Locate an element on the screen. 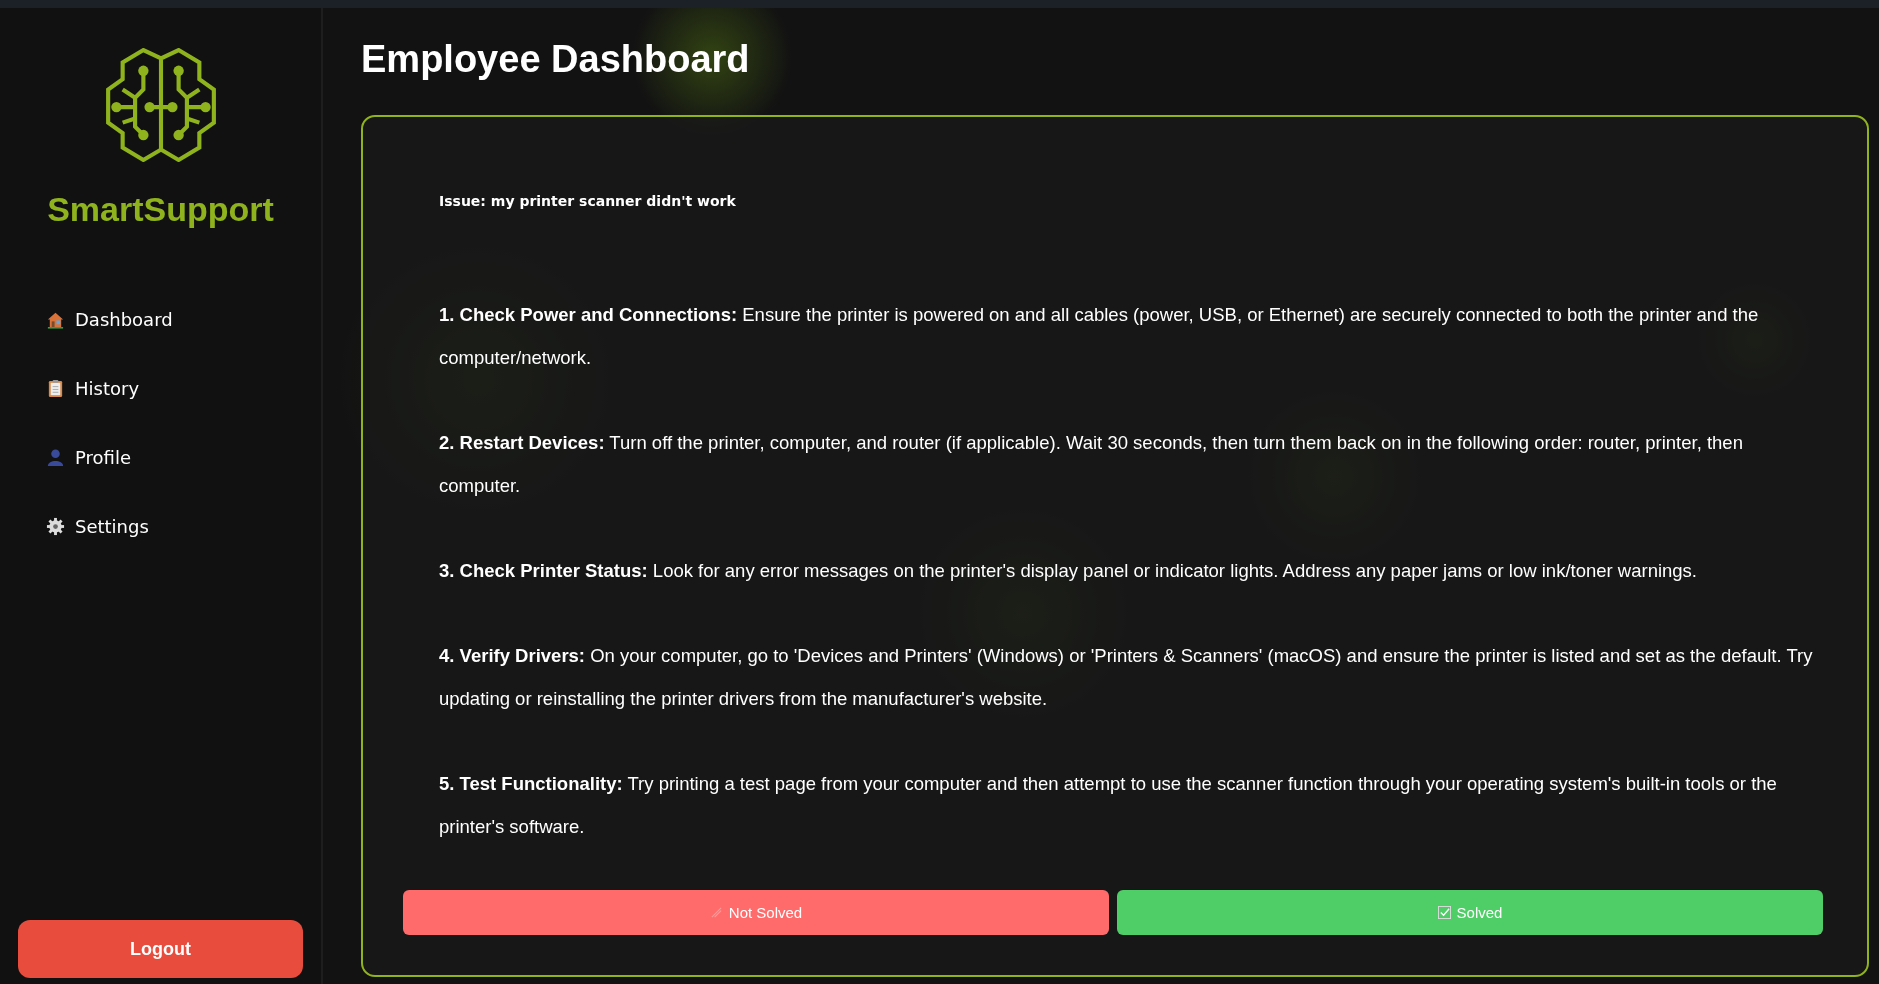  house-icon is located at coordinates (55, 319).